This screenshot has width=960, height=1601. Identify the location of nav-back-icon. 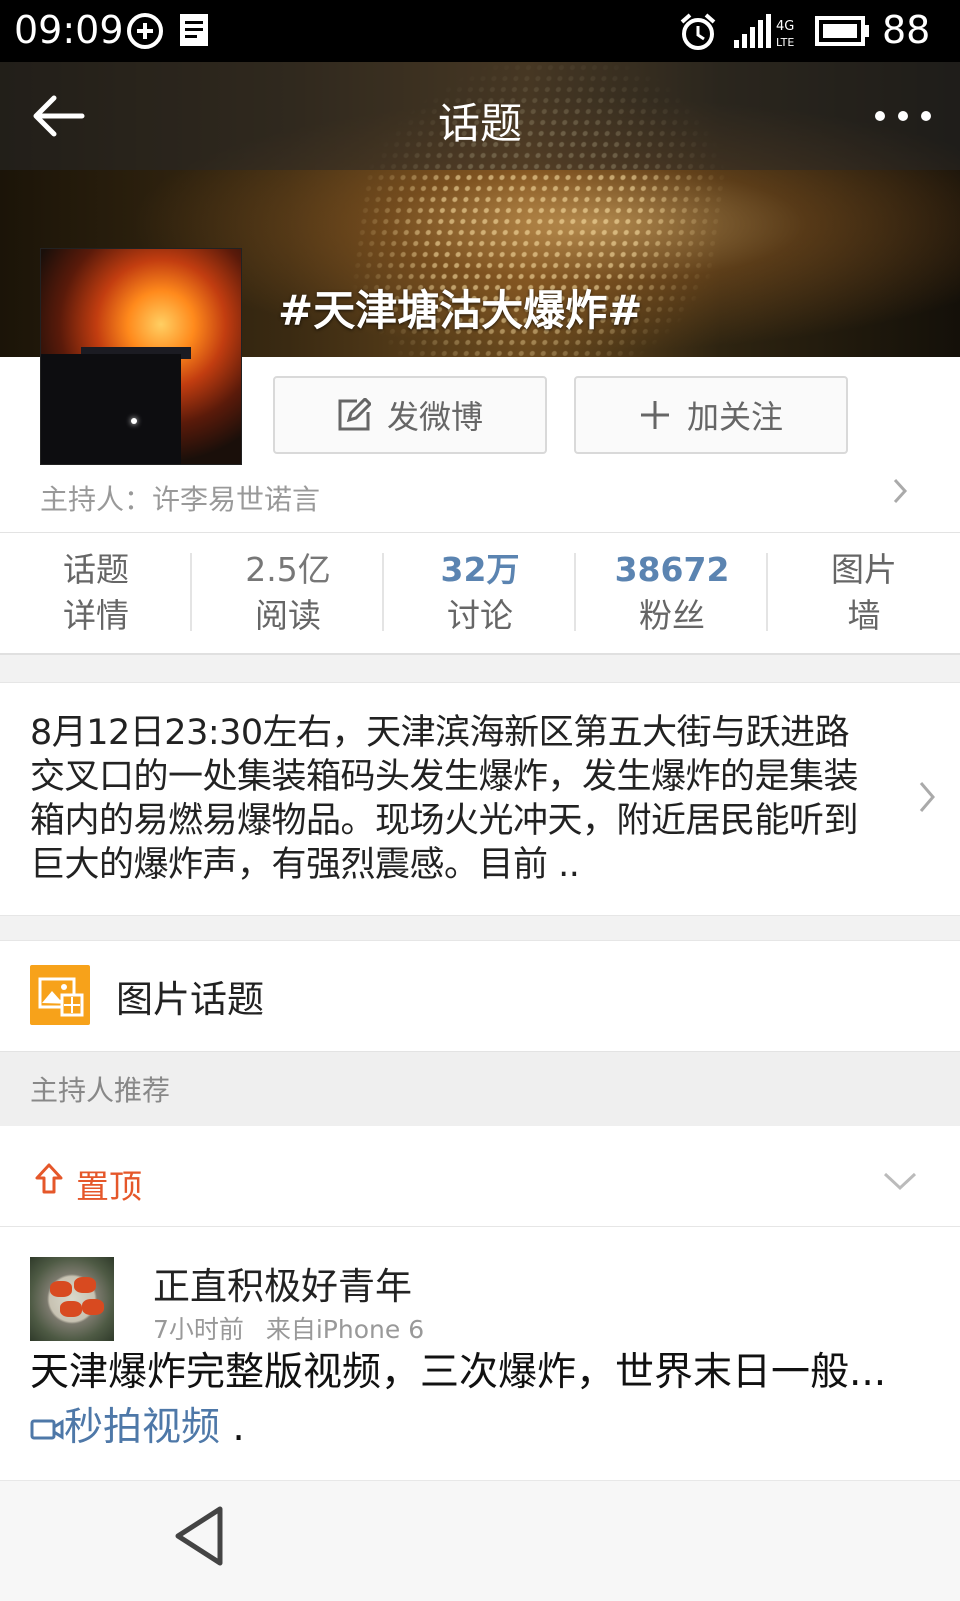
(200, 1536).